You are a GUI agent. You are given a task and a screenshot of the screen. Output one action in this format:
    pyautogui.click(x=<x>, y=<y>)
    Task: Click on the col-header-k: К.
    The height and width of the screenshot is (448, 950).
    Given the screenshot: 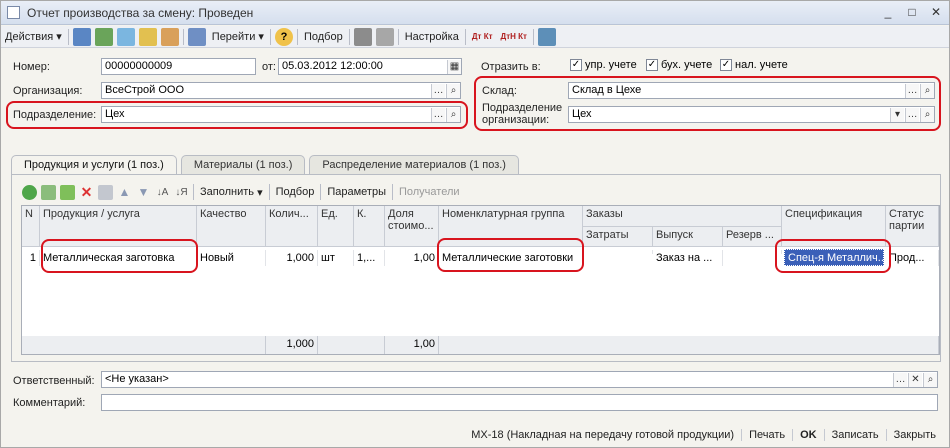 What is the action you would take?
    pyautogui.click(x=369, y=226)
    